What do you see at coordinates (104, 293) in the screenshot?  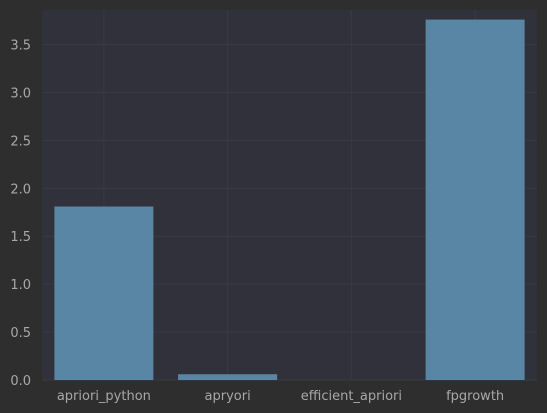 I see `bar-apriori_python` at bounding box center [104, 293].